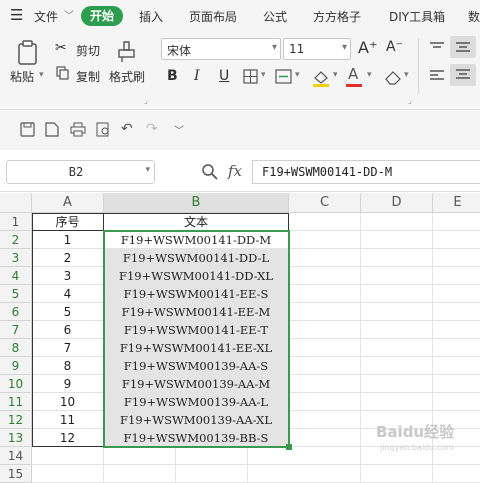  Describe the element at coordinates (196, 294) in the screenshot. I see `cell-b: F19+WSWM00141-EE-S` at that location.